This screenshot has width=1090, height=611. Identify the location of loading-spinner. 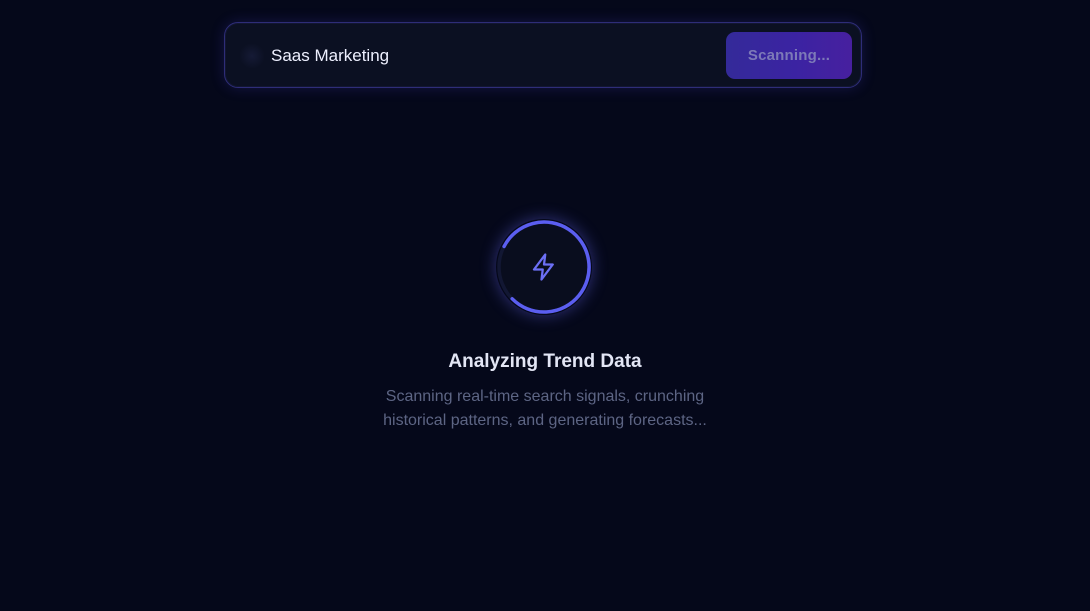
(544, 267).